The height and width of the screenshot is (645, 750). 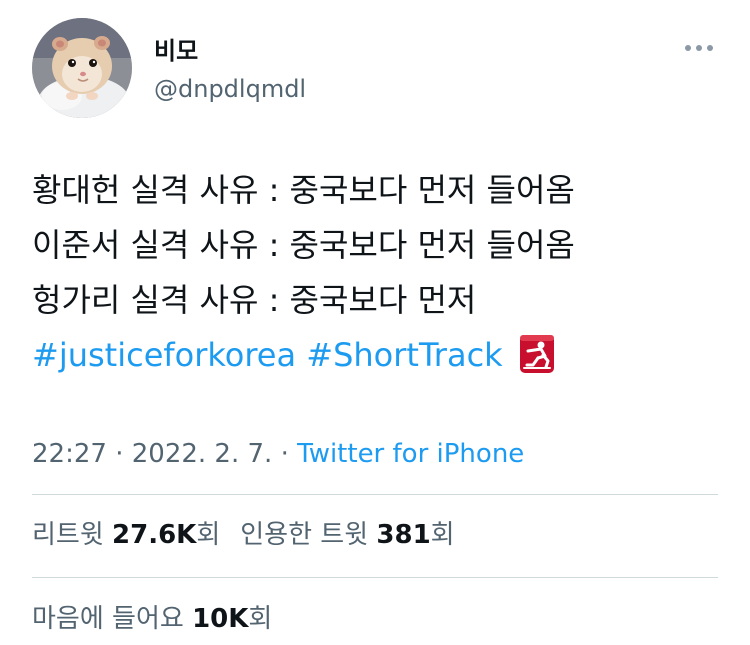 I want to click on tweet-source-link: Twitter for iPhone, so click(x=410, y=454).